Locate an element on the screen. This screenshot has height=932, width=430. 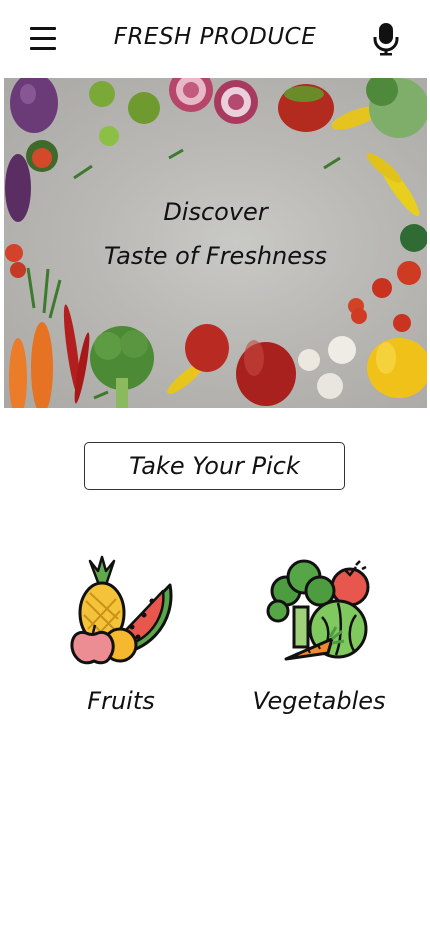
app-header: FRESH PRODUCE is located at coordinates (215, 39).